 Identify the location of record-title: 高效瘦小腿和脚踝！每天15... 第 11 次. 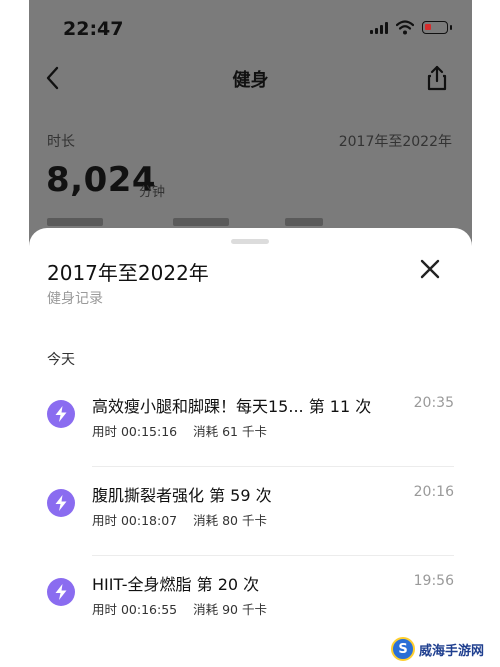
(232, 406).